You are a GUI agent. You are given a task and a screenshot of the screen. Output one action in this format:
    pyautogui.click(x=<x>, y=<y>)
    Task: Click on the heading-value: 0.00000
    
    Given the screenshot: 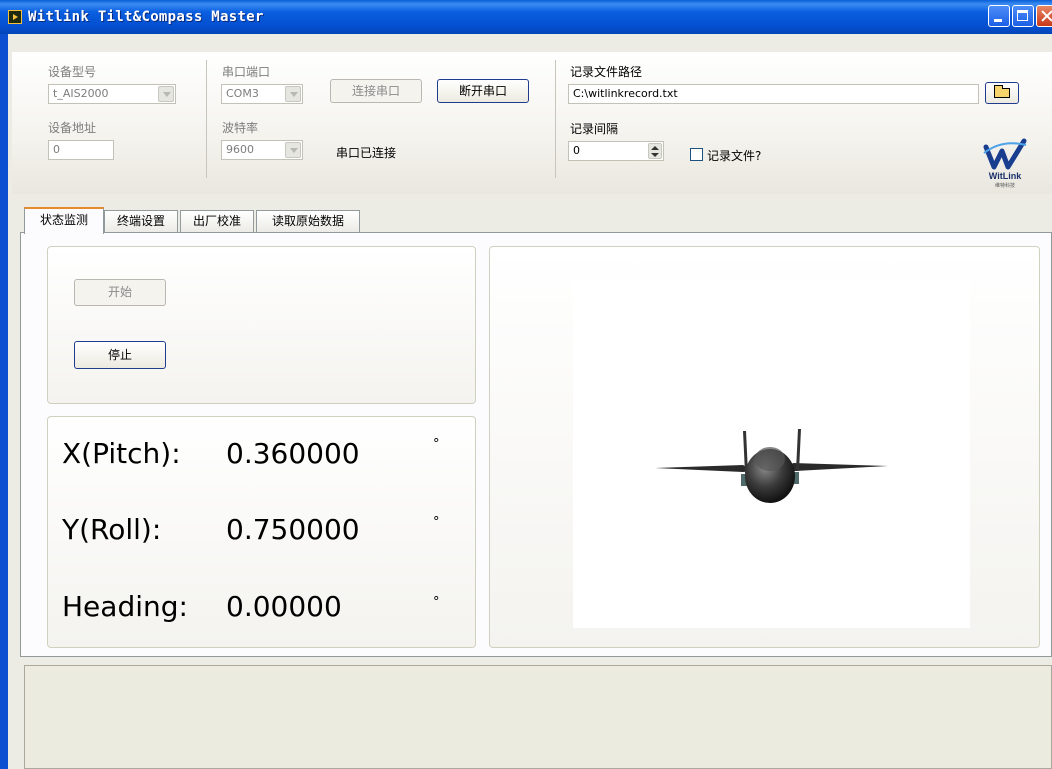 What is the action you would take?
    pyautogui.click(x=284, y=606)
    